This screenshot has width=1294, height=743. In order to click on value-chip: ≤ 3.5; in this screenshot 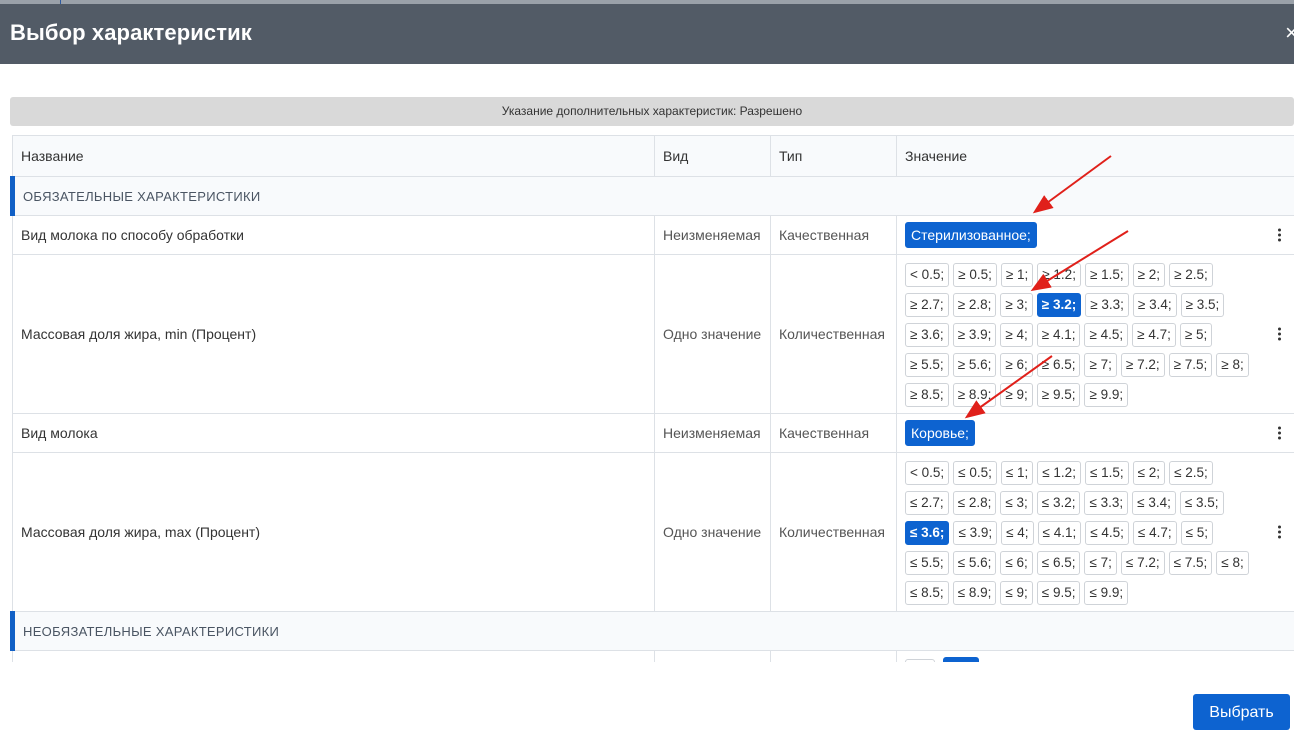, I will do `click(1201, 502)`.